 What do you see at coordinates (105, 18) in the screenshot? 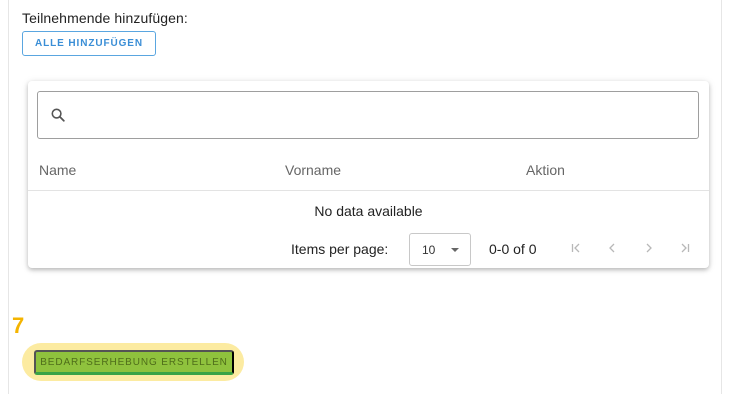
I see `participants-section-label: Teilnehmende hinzufügen:` at bounding box center [105, 18].